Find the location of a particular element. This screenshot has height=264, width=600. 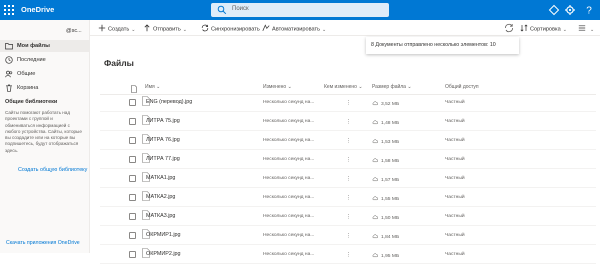

file-size-cell: 1,58 МБ is located at coordinates (385, 160).